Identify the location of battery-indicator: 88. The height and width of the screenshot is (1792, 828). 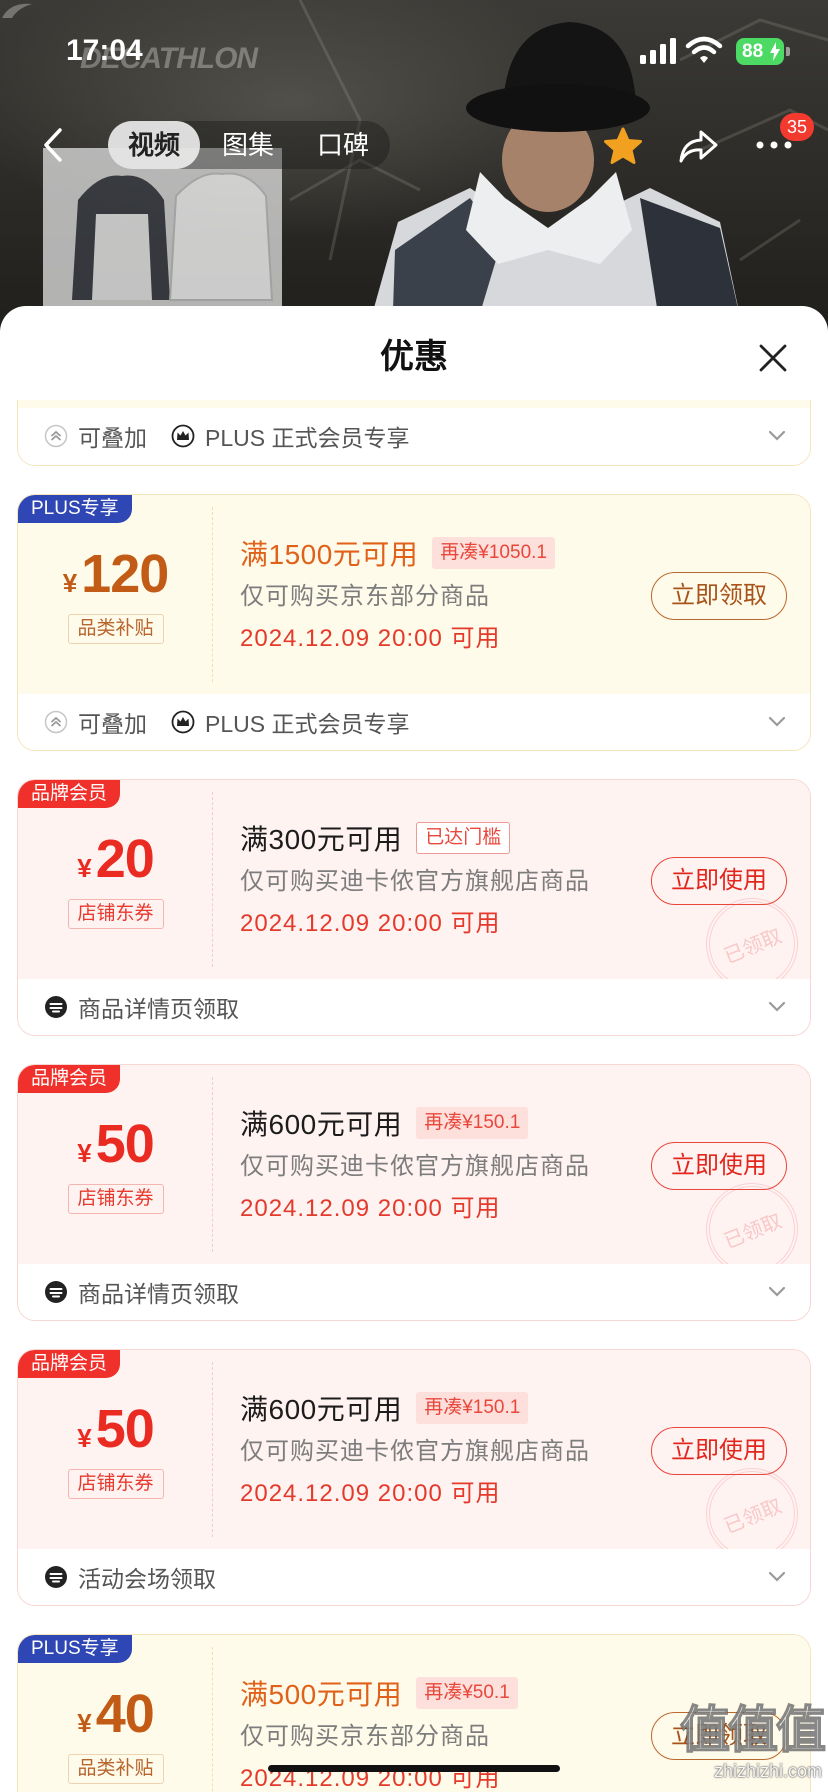
(760, 51).